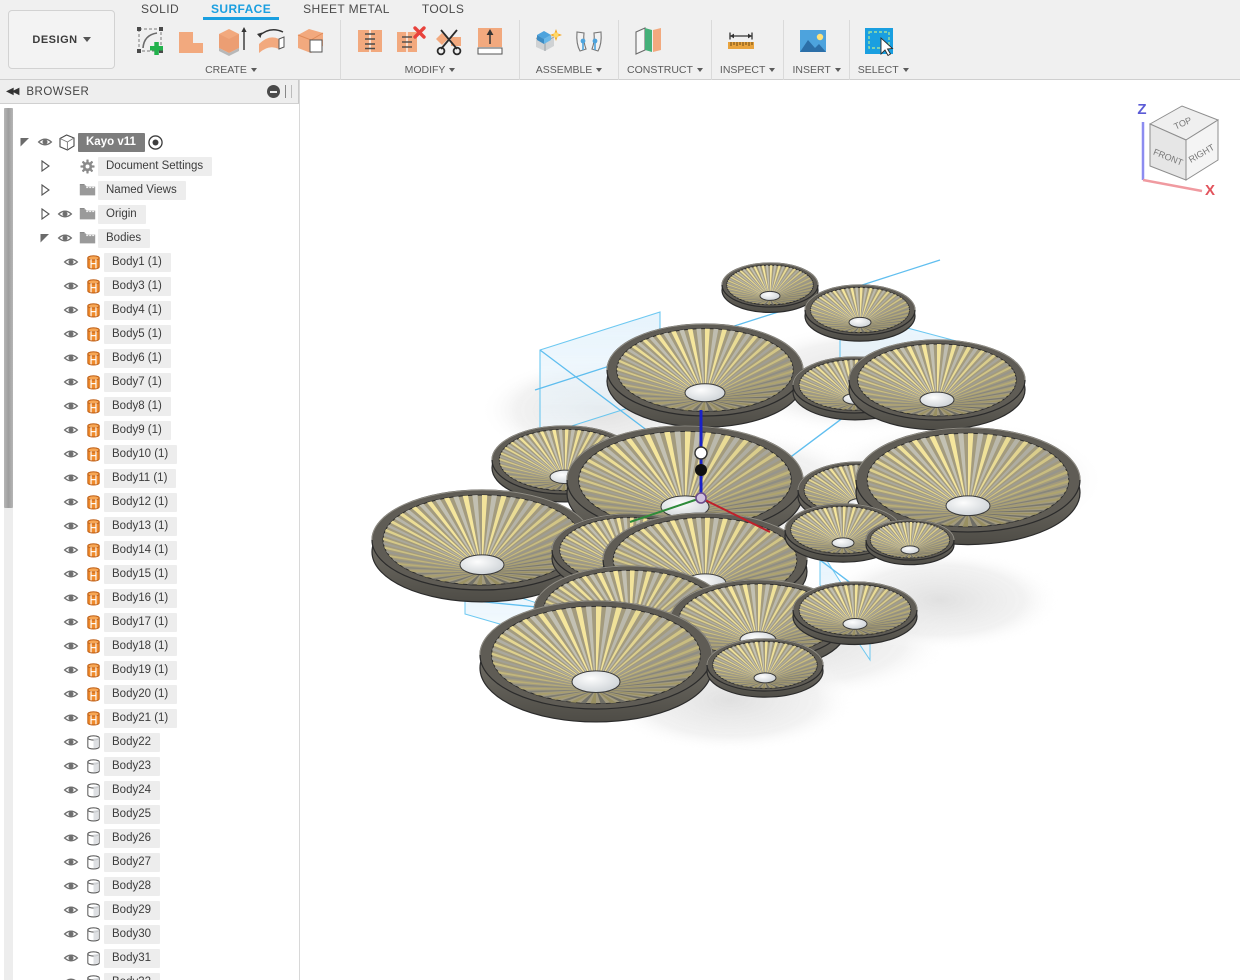 The height and width of the screenshot is (980, 1240). What do you see at coordinates (158, 526) in the screenshot?
I see `tree-body-item: Body13 (1)` at bounding box center [158, 526].